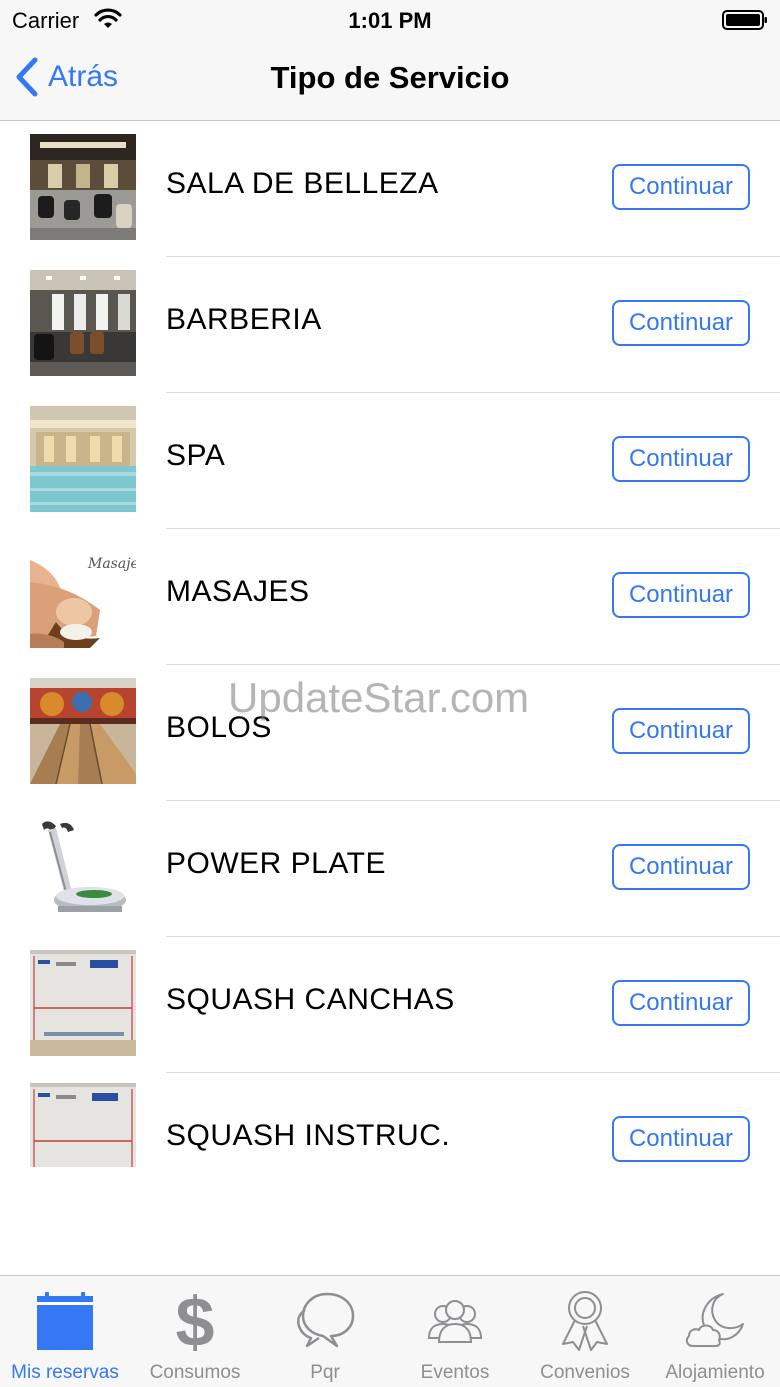 The image size is (780, 1387). I want to click on service-row-barberia: BARBERIA Continuar, so click(390, 325).